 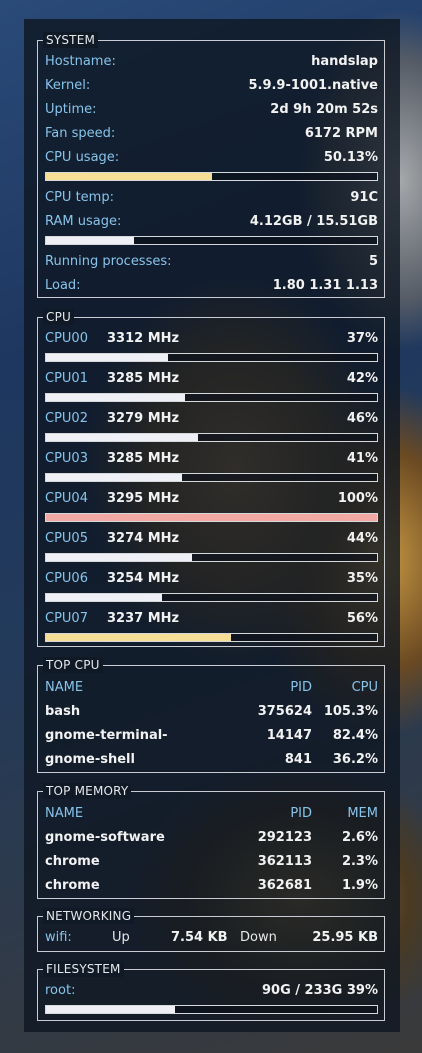 I want to click on cpu-core-name: CPU02, so click(x=66, y=418).